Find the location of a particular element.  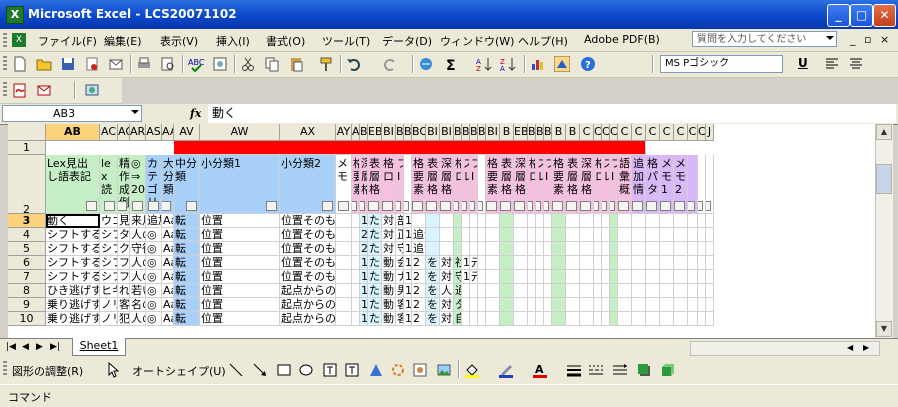

table-cell: 人の is located at coordinates (138, 319).